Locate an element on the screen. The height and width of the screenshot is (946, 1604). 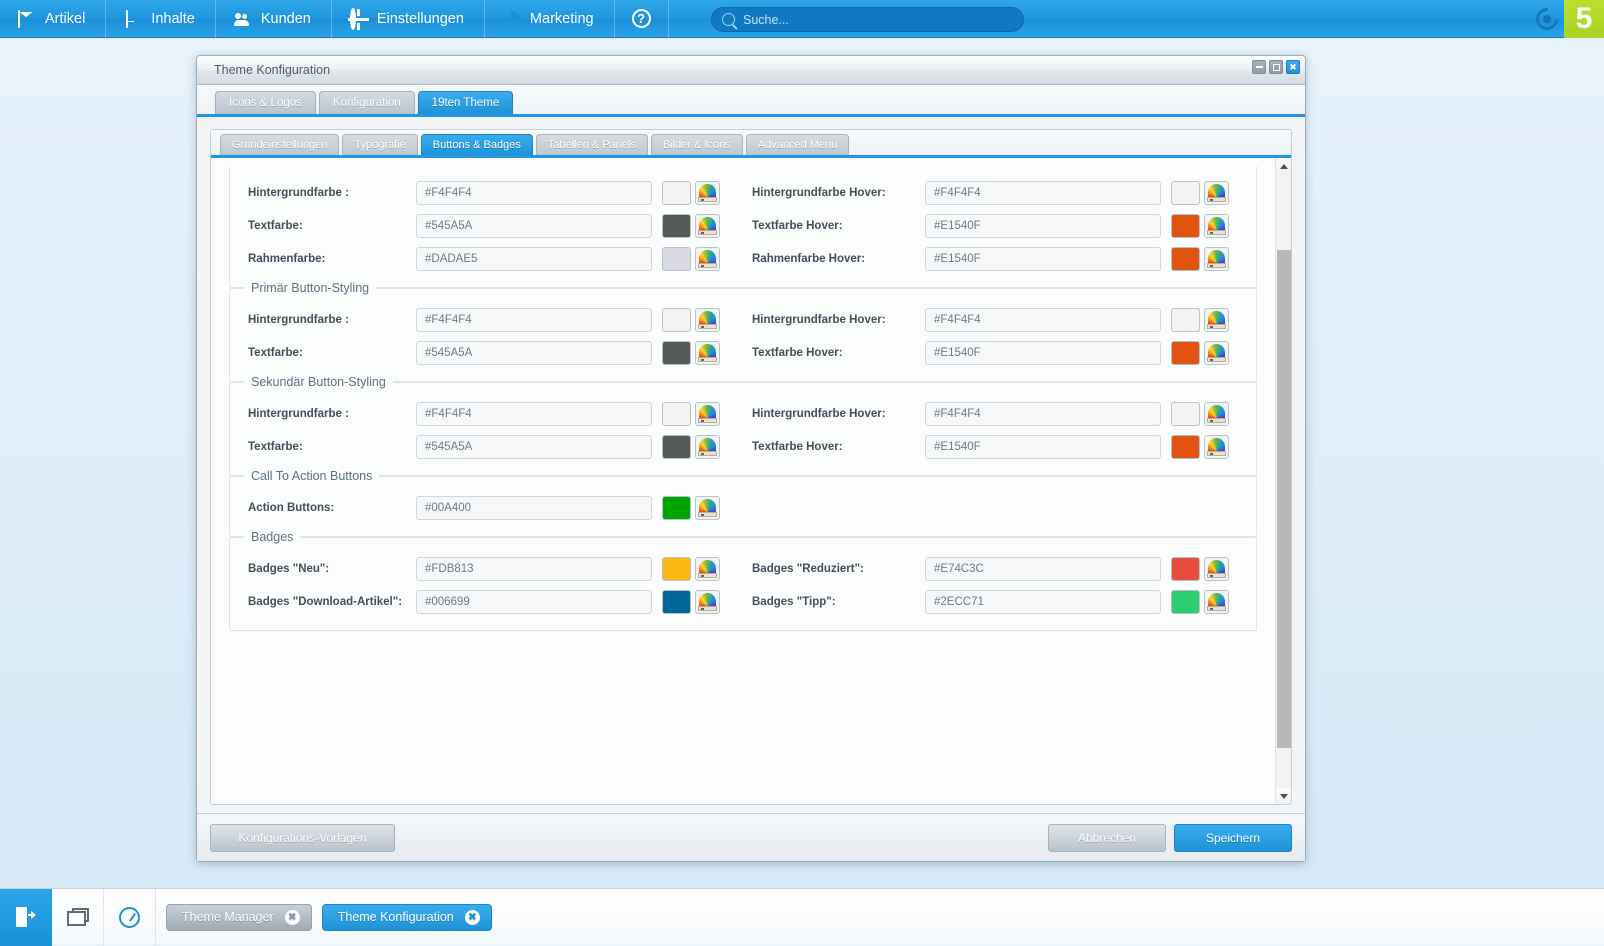
cancel-button: Abbrechen is located at coordinates (1107, 838).